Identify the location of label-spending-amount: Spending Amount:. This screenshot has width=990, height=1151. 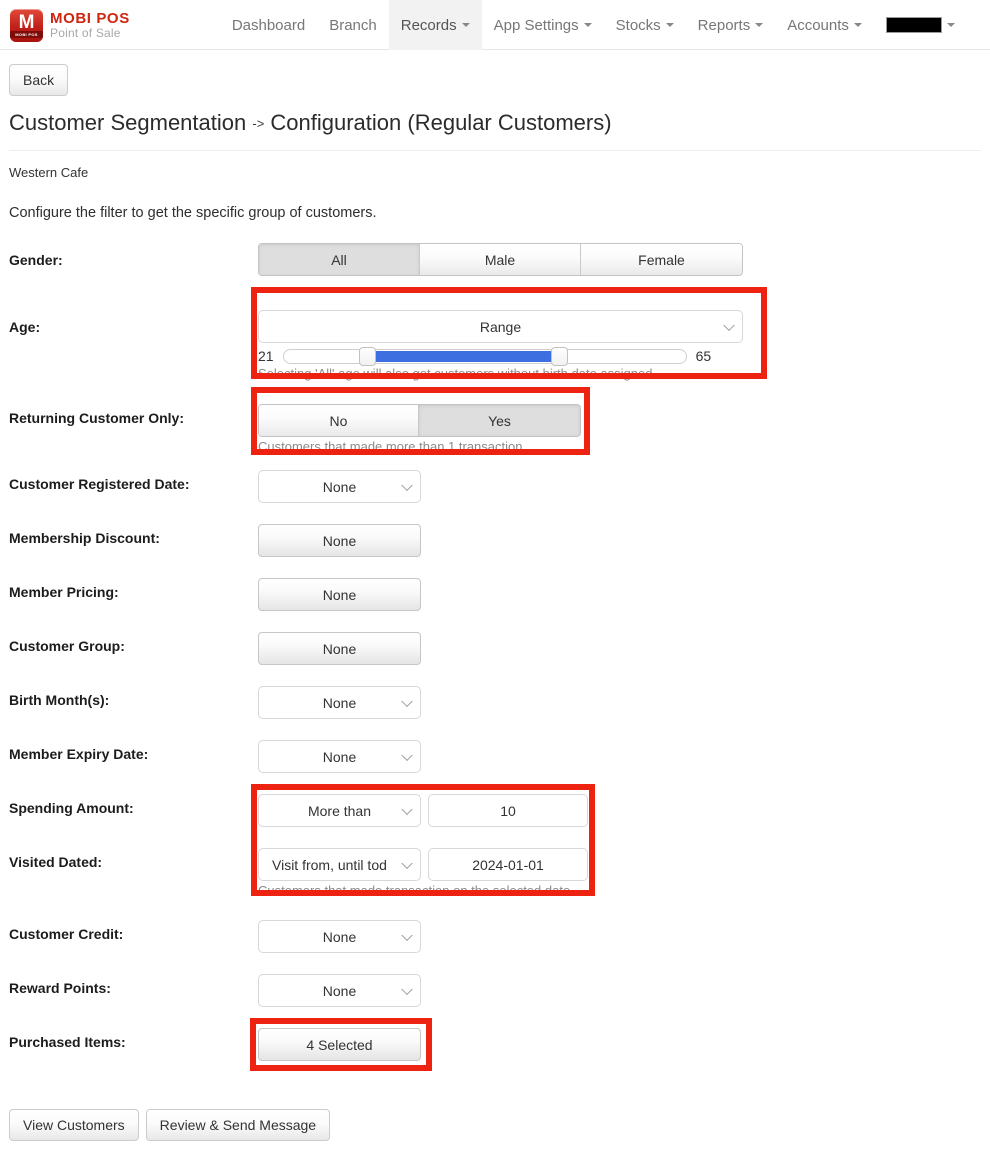
(71, 808).